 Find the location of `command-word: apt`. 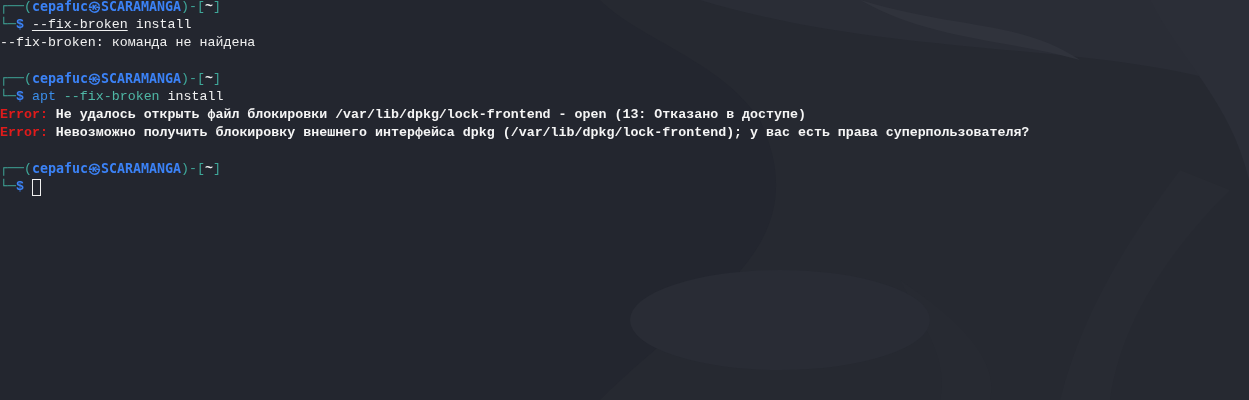

command-word: apt is located at coordinates (43, 97).